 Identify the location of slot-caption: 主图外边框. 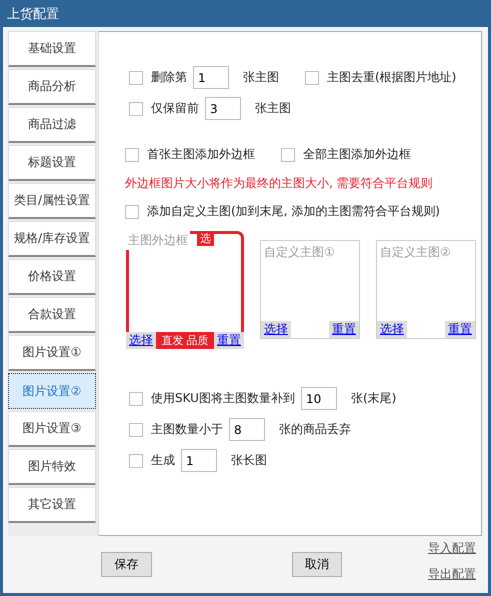
(158, 240).